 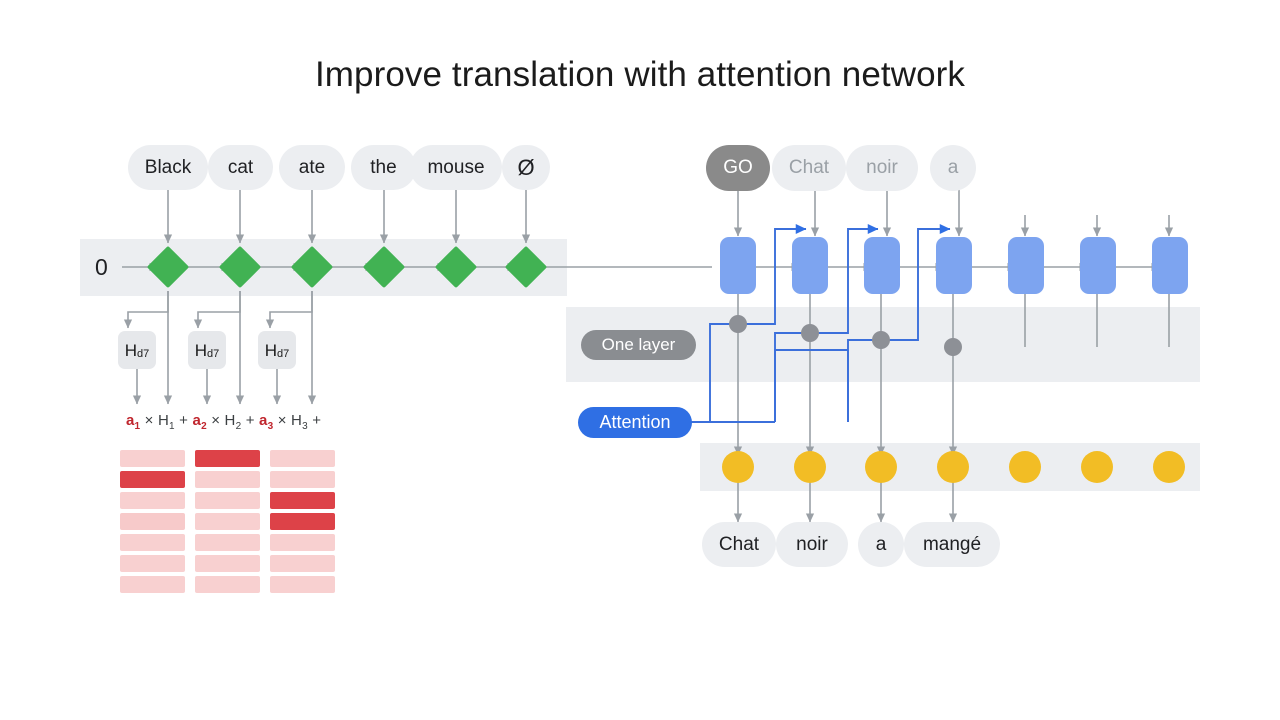 I want to click on attention-heatmap, so click(x=227, y=525).